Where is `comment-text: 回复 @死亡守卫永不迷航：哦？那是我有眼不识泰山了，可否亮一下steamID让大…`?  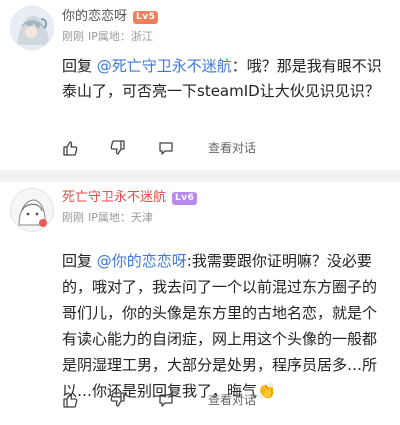
comment-text: 回复 @死亡守卫永不迷航：哦？那是我有眼不识泰山了，可否亮一下steamID让大… is located at coordinates (224, 79).